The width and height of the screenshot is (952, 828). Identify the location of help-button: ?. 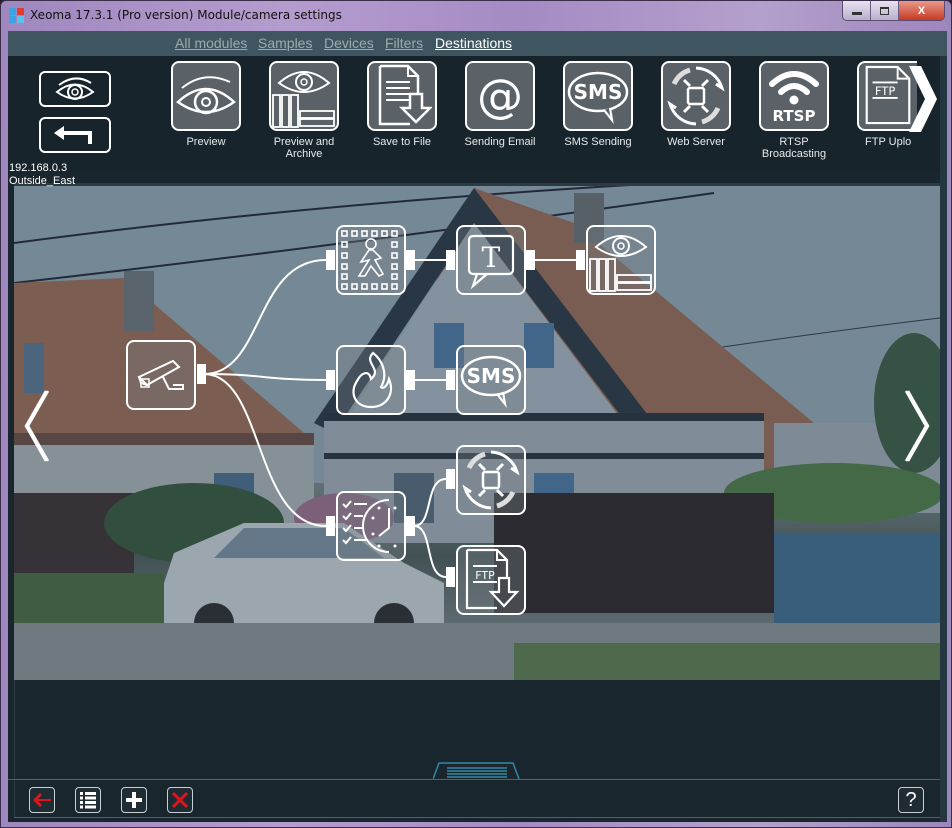
(911, 800).